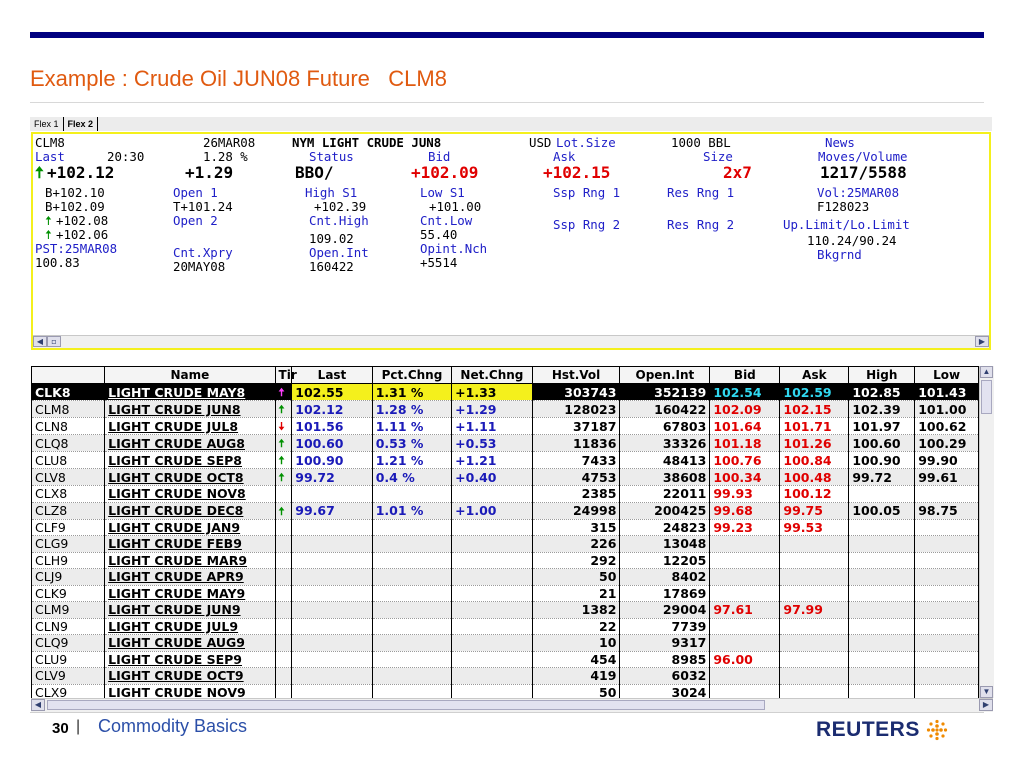 The width and height of the screenshot is (1024, 768). Describe the element at coordinates (701, 224) in the screenshot. I see `res-rng-2-label: Res Rng 2` at that location.